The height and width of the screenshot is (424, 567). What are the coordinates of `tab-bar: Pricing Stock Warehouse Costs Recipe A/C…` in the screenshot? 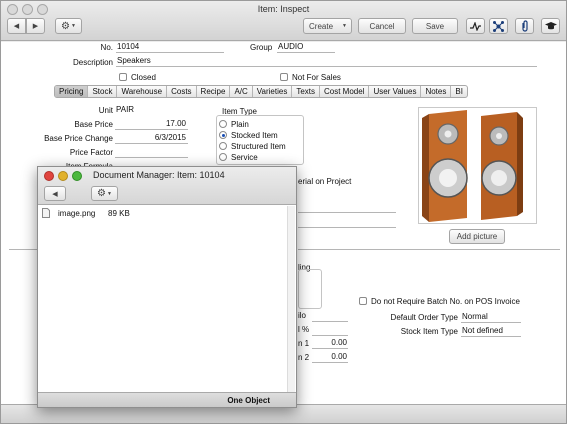 It's located at (261, 91).